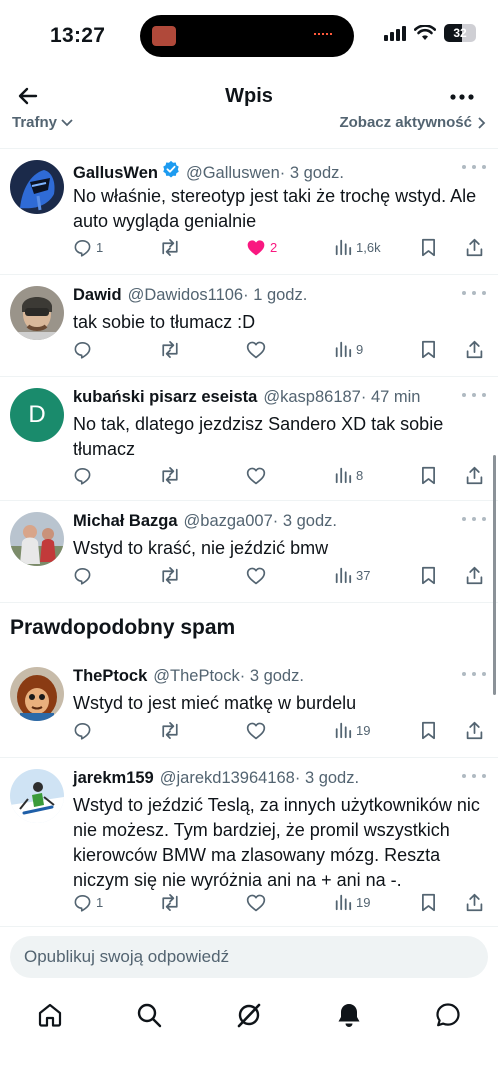 Image resolution: width=498 pixels, height=1080 pixels. Describe the element at coordinates (460, 33) in the screenshot. I see `battery-level: 32` at that location.